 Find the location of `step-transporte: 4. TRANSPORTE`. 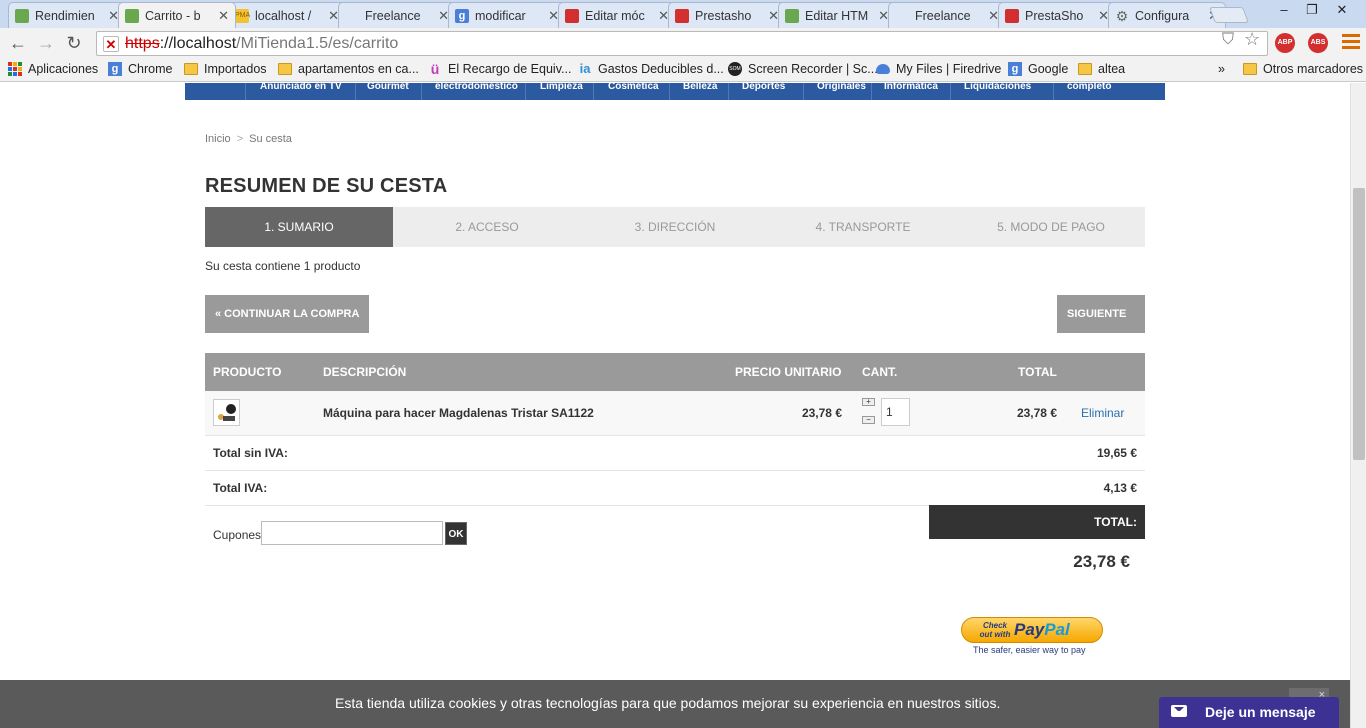

step-transporte: 4. TRANSPORTE is located at coordinates (863, 227).